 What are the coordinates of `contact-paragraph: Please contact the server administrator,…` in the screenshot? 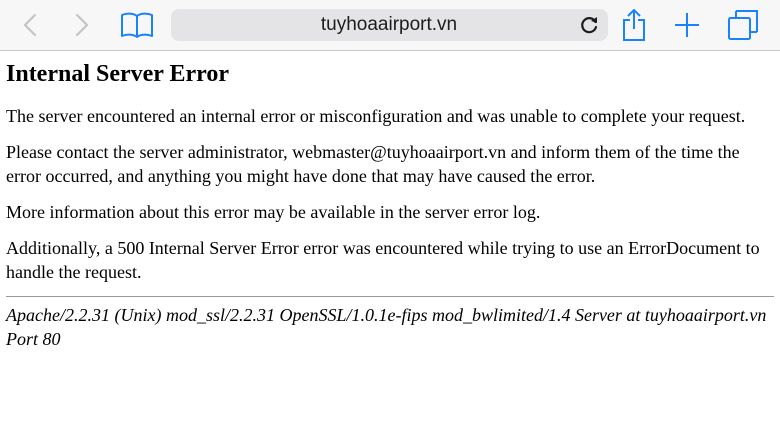 It's located at (373, 164).